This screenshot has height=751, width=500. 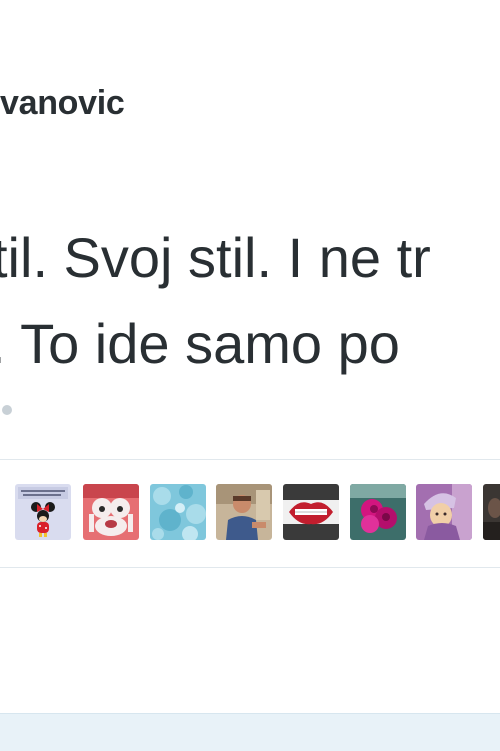 I want to click on pink-roses-icon, so click(x=378, y=512).